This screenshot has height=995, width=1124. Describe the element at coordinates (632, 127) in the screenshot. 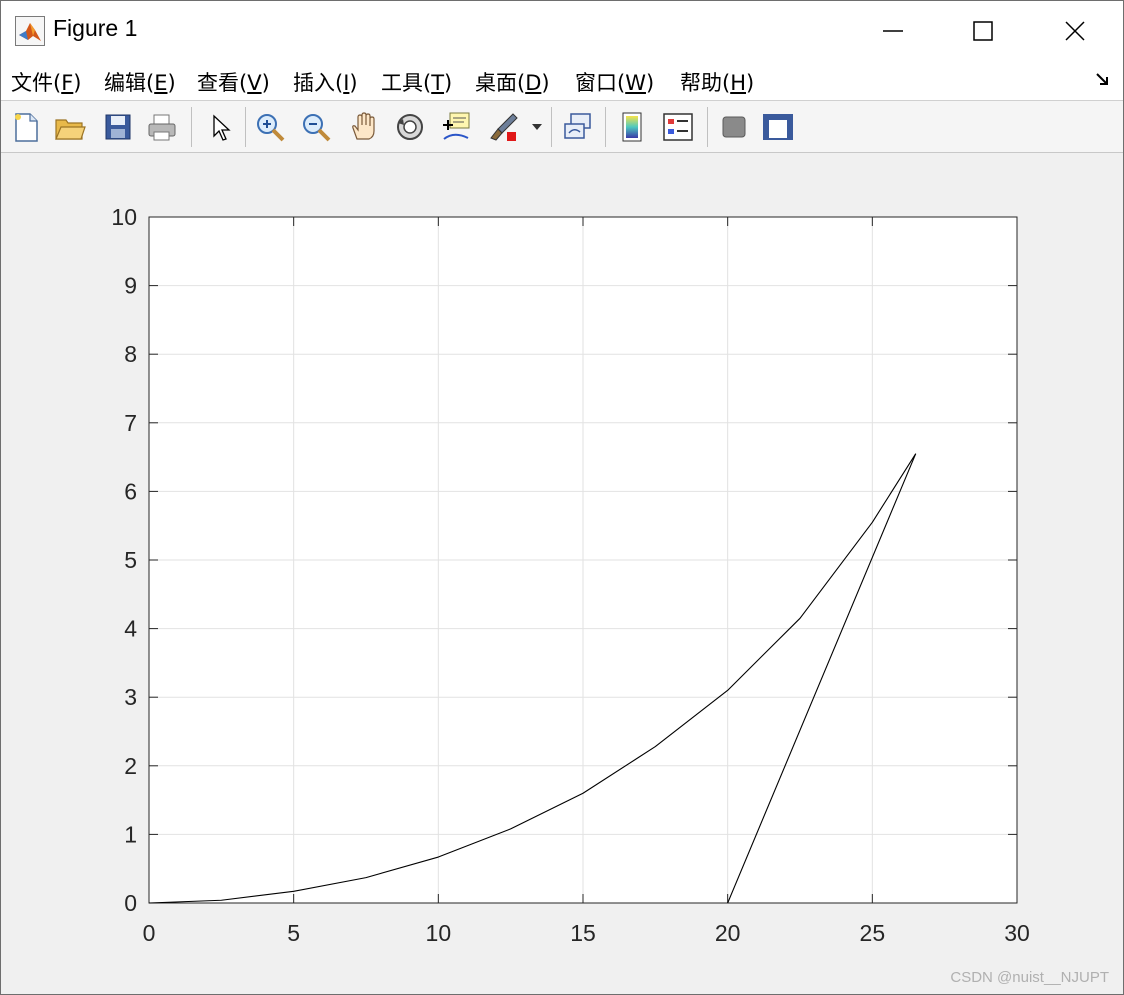

I see `colorbar-icon` at that location.